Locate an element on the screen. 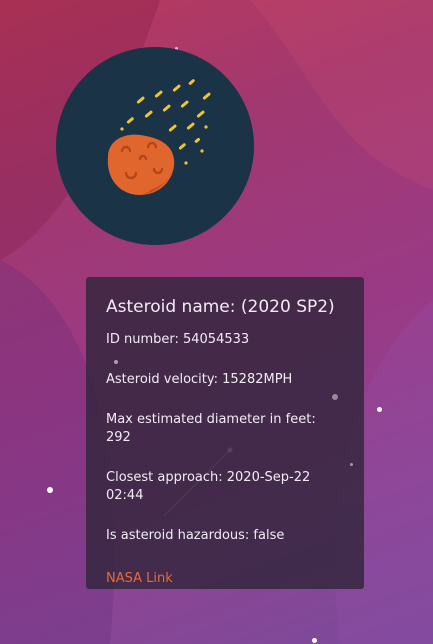 This screenshot has height=644, width=433. asteroid-name: Asteroid name: (2020 SP2) is located at coordinates (220, 307).